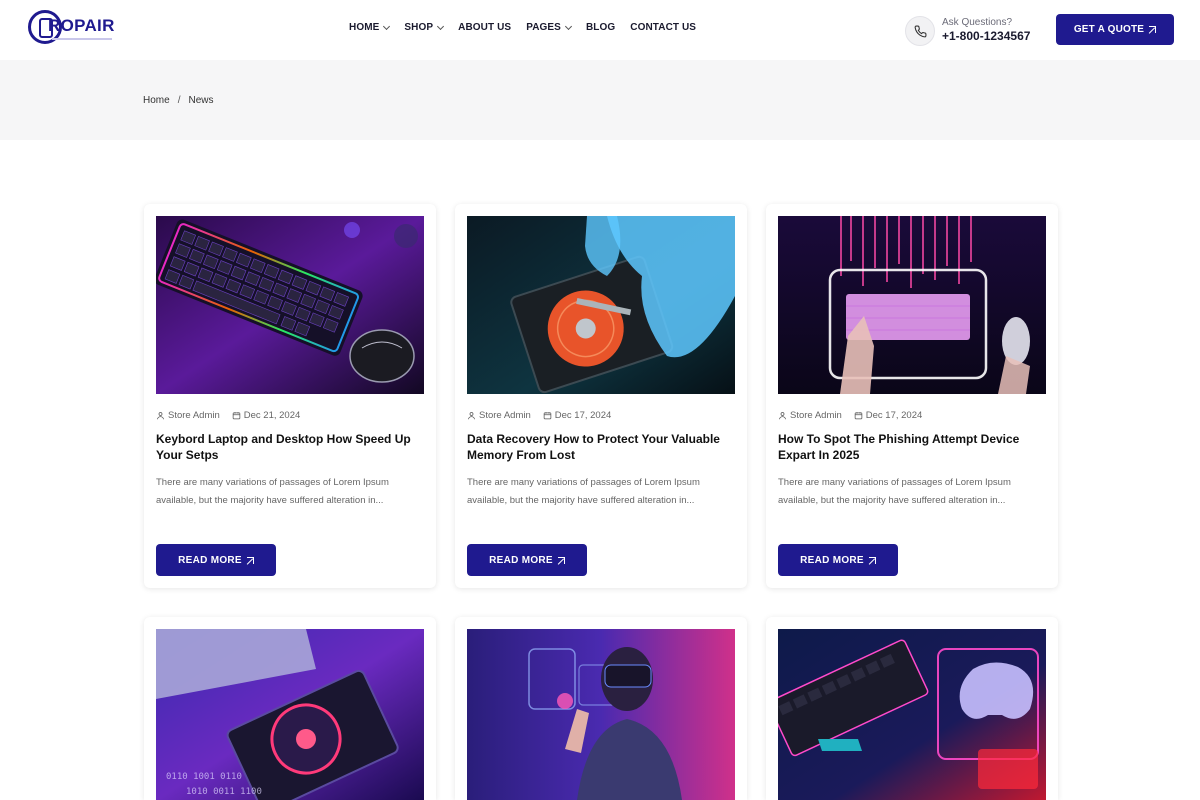  What do you see at coordinates (600, 100) in the screenshot?
I see `page-banner: Home / News` at bounding box center [600, 100].